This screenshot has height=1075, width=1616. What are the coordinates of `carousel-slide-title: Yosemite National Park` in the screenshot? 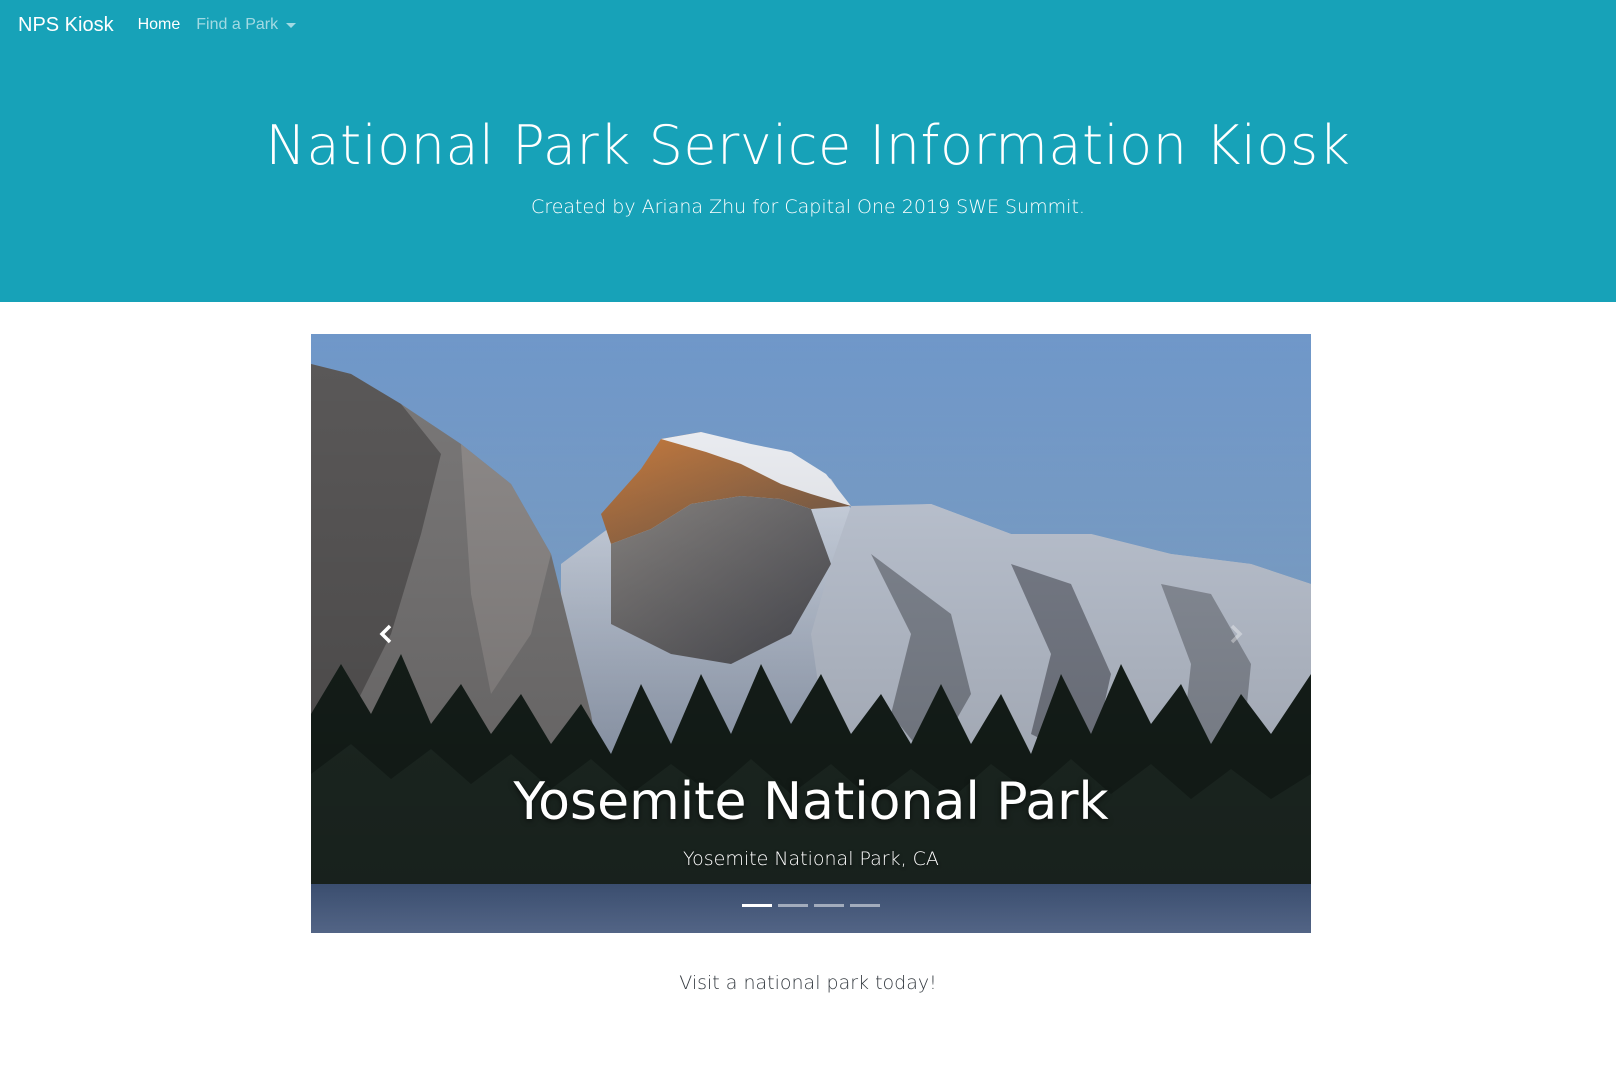 It's located at (811, 802).